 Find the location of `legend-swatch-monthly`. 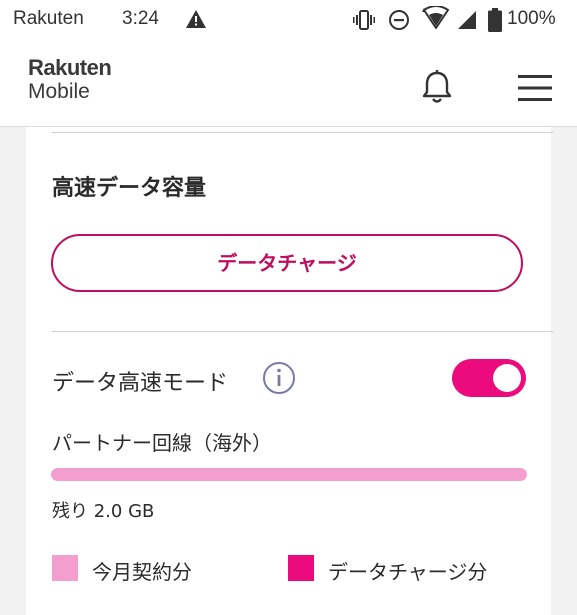

legend-swatch-monthly is located at coordinates (65, 568).